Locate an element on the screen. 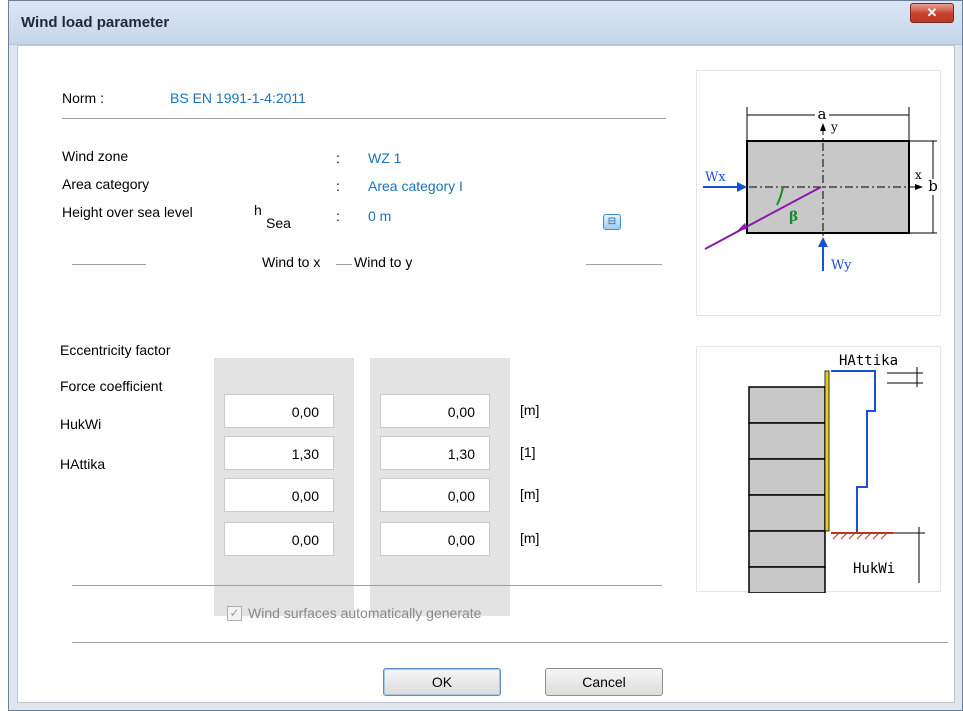 This screenshot has width=963, height=711. row-label-hattika: HAttika is located at coordinates (83, 464).